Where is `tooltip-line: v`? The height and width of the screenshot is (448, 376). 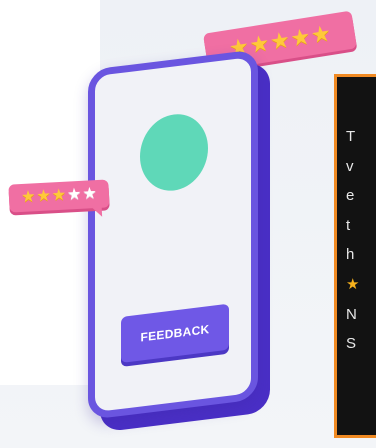 tooltip-line: v is located at coordinates (350, 166).